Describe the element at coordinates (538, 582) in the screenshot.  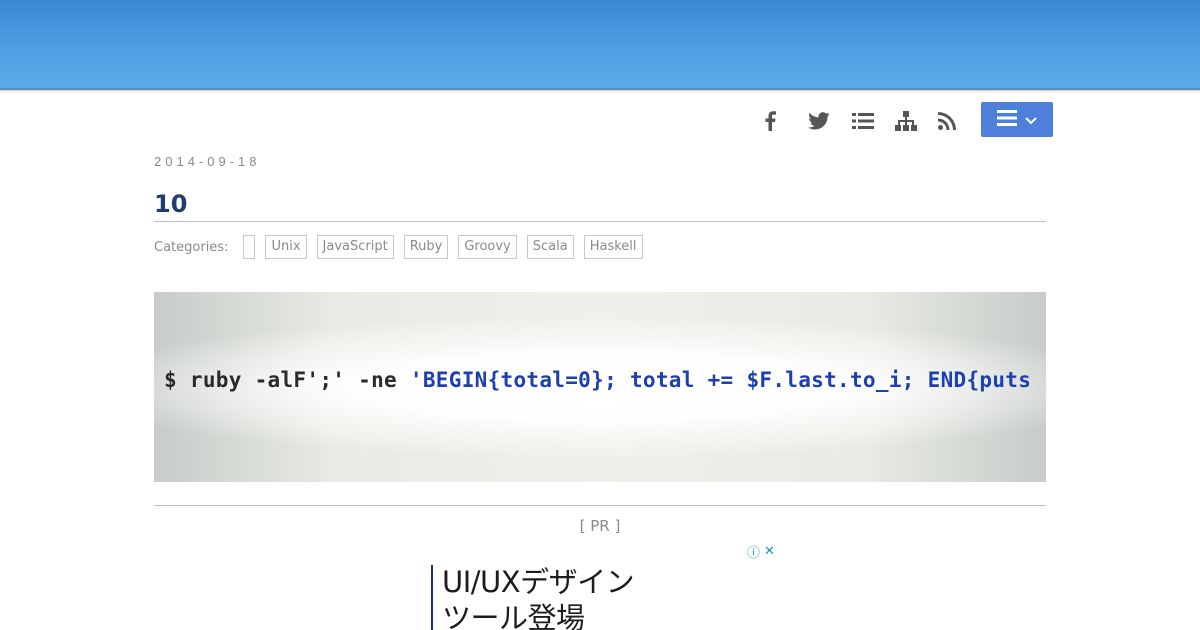
I see `ad-line-1: UI/UXデザイン` at that location.